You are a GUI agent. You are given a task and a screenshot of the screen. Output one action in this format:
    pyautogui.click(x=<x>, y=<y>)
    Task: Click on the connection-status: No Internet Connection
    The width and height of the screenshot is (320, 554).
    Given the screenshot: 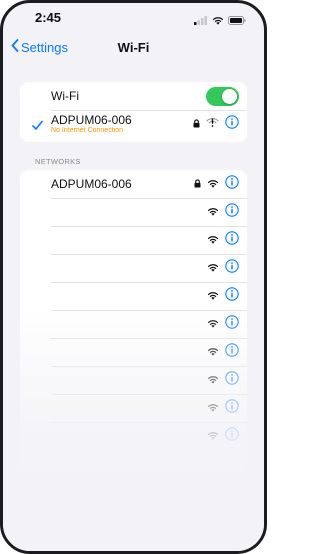 What is the action you would take?
    pyautogui.click(x=87, y=130)
    